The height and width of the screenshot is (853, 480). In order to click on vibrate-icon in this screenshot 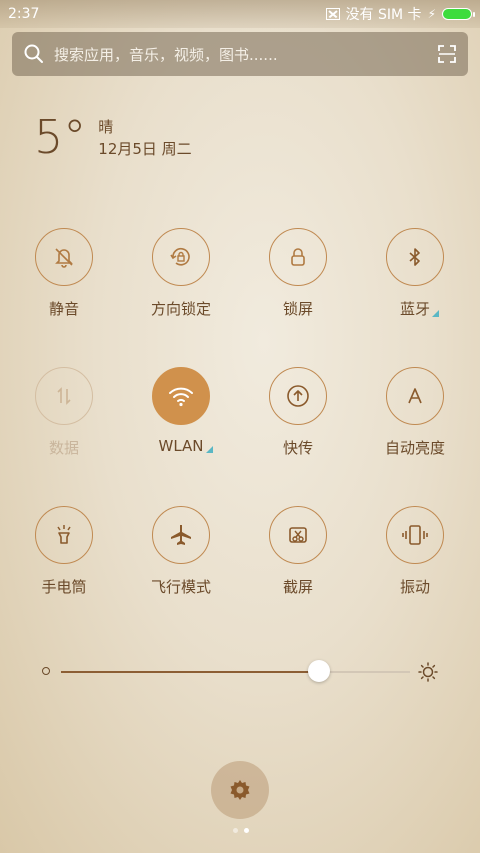, I will do `click(415, 535)`.